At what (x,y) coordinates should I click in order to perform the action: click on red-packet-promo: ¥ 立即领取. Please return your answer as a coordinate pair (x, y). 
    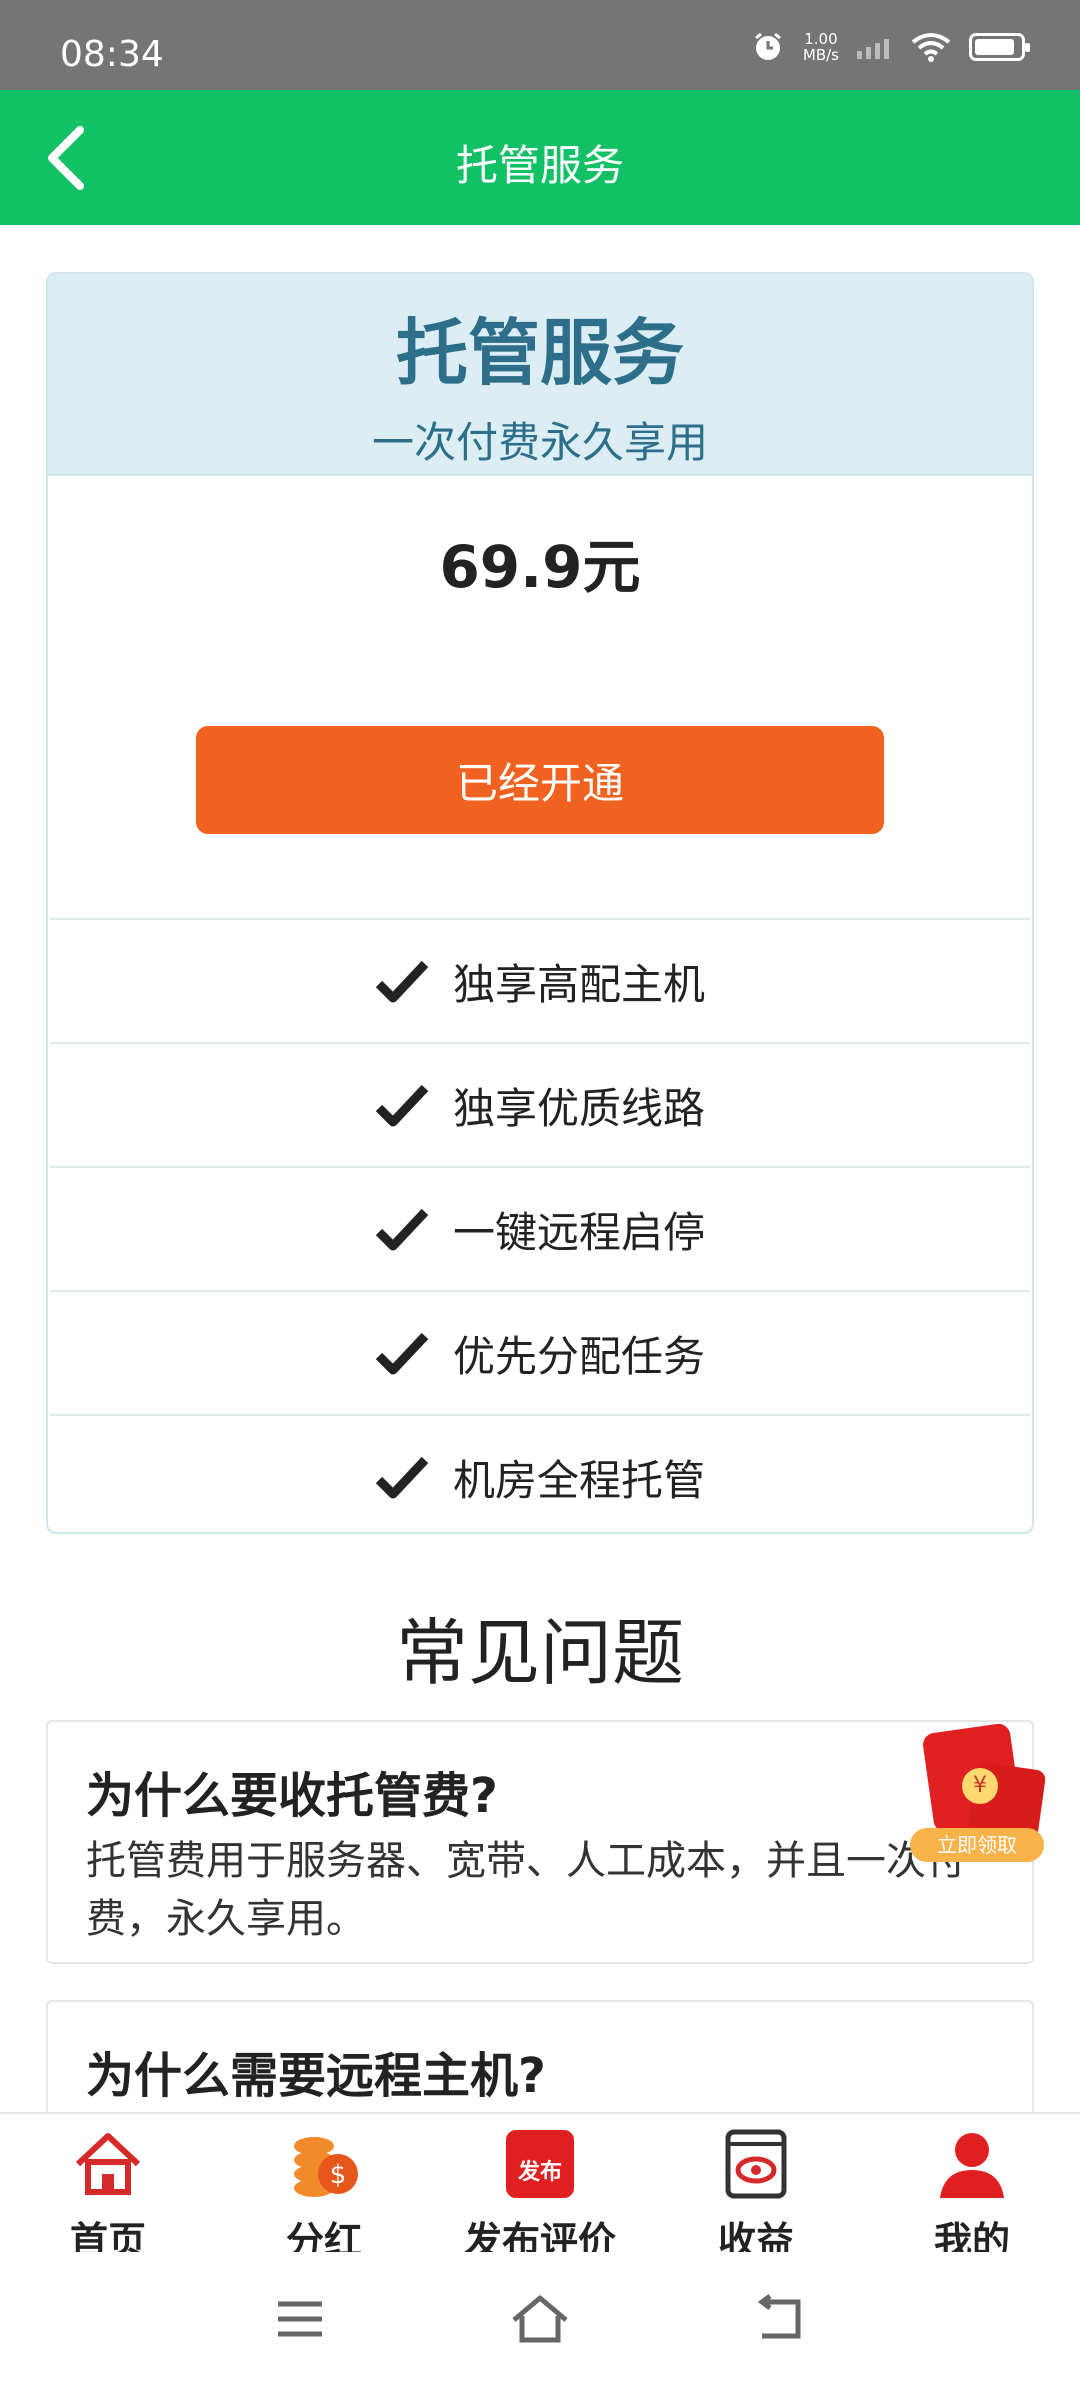
    Looking at the image, I should click on (980, 1792).